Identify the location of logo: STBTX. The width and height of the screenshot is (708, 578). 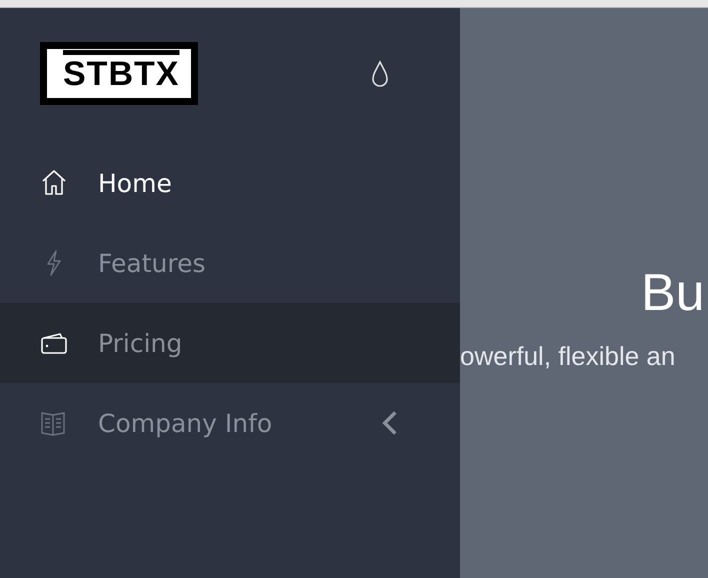
(119, 73).